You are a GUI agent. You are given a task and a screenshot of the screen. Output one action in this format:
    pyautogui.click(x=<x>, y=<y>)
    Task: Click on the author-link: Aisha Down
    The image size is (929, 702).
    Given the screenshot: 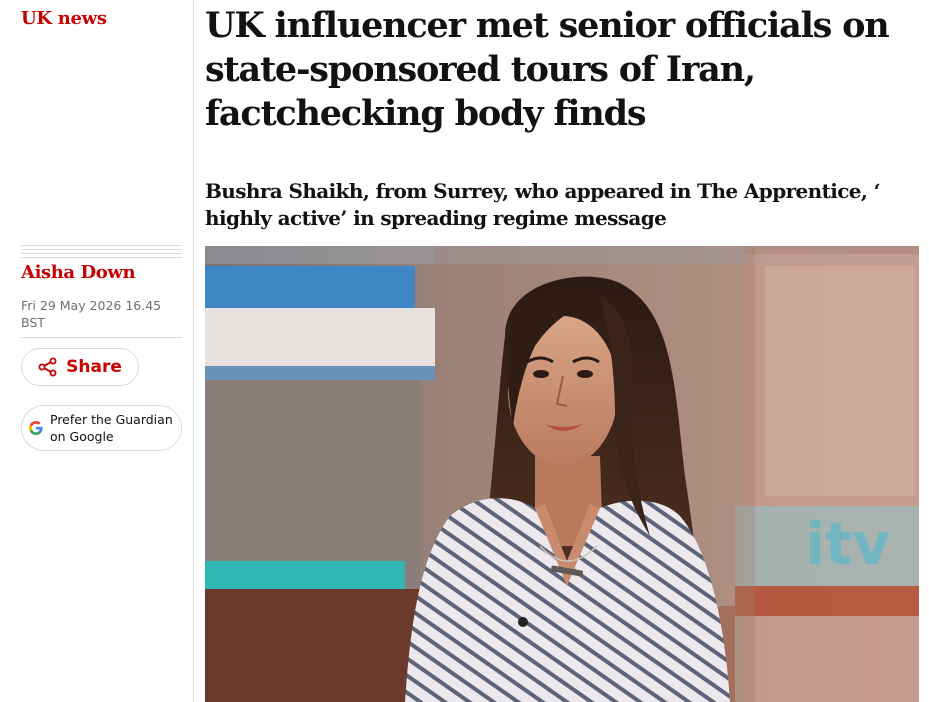 What is the action you would take?
    pyautogui.click(x=78, y=272)
    